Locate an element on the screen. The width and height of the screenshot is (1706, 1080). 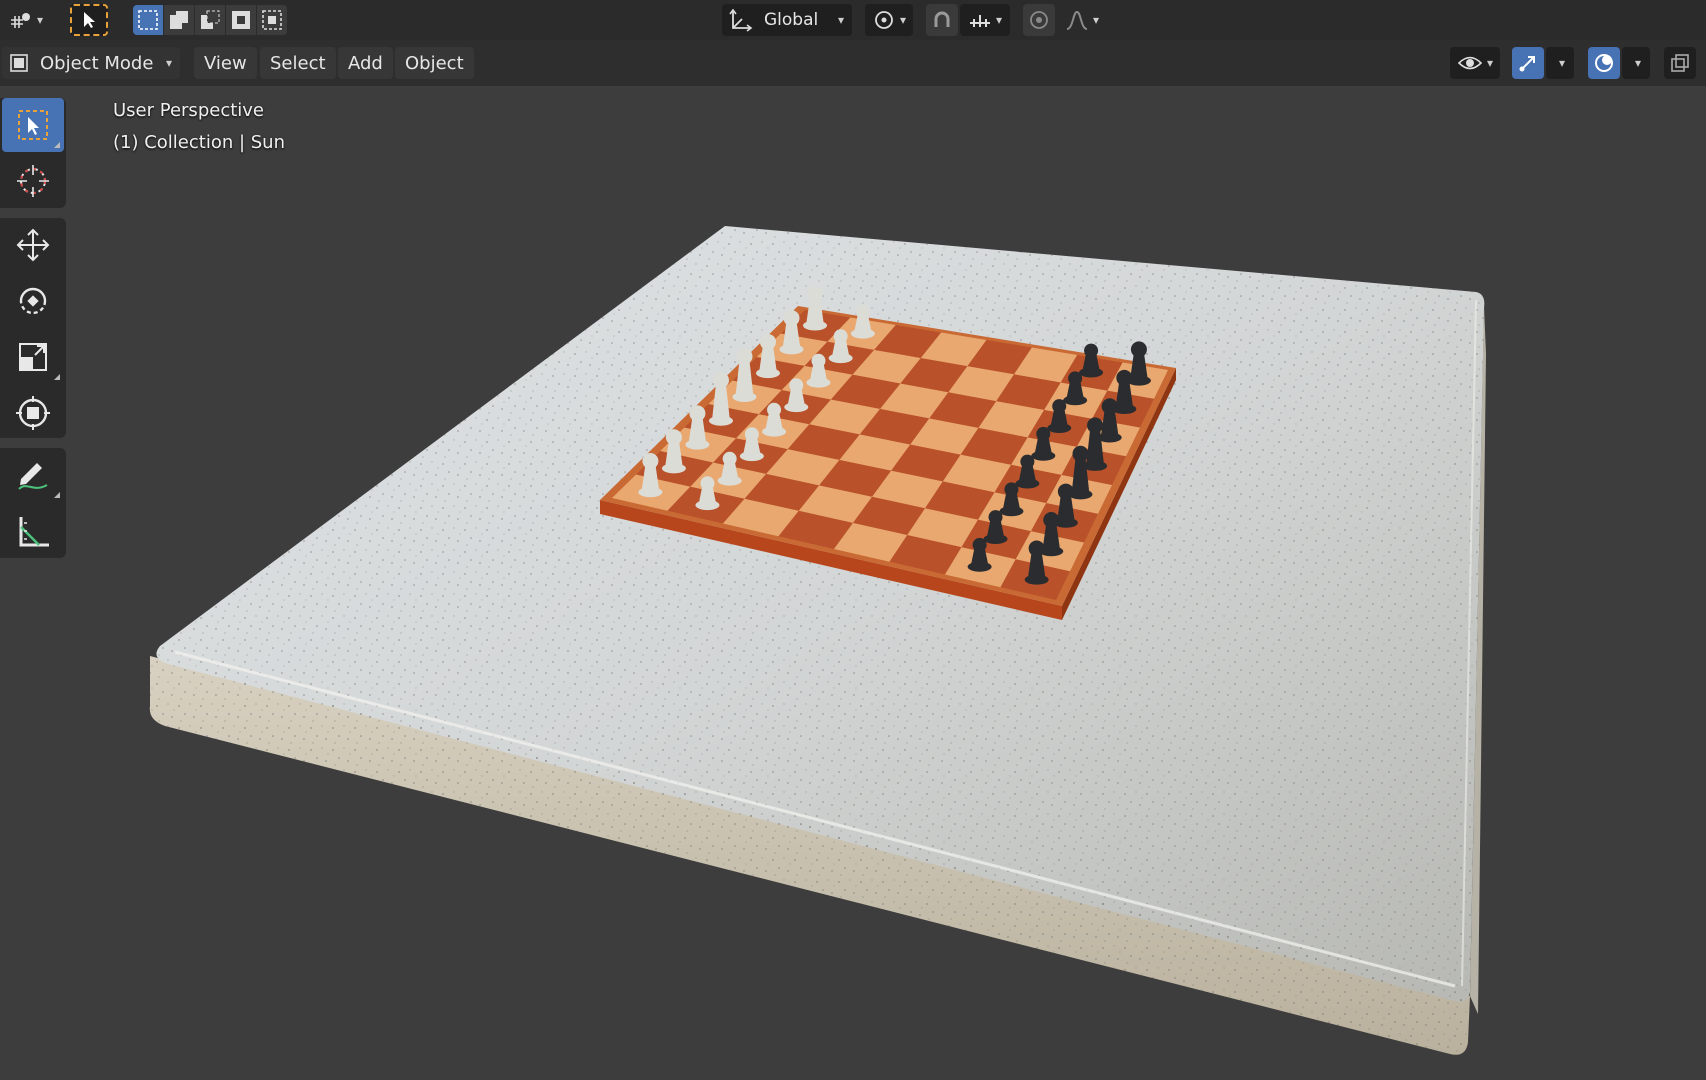
orientation-label: Global is located at coordinates (791, 20).